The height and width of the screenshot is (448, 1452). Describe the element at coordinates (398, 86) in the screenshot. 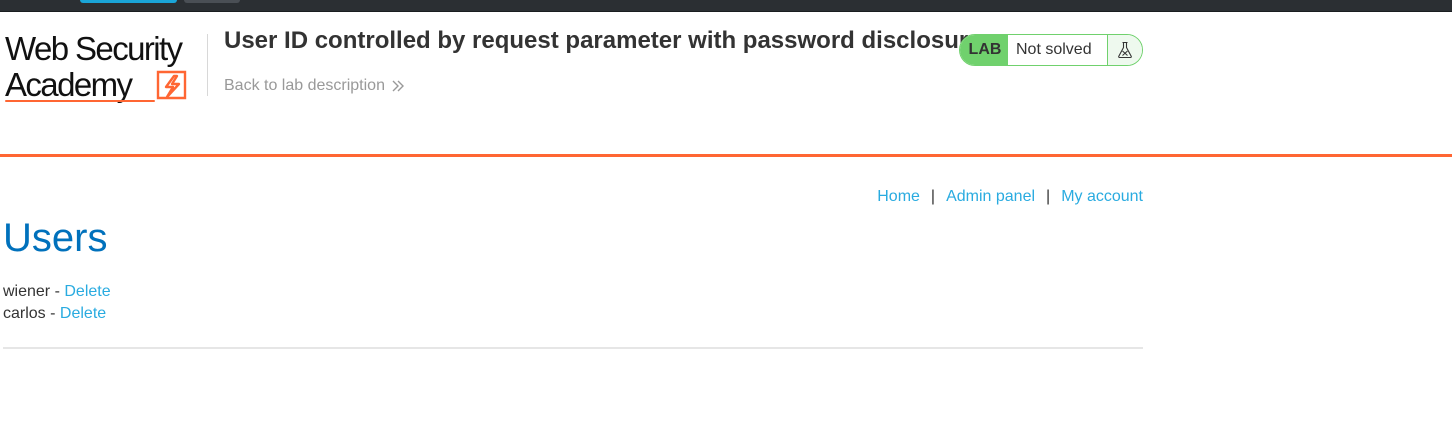

I see `double-chevron-right-icon` at that location.